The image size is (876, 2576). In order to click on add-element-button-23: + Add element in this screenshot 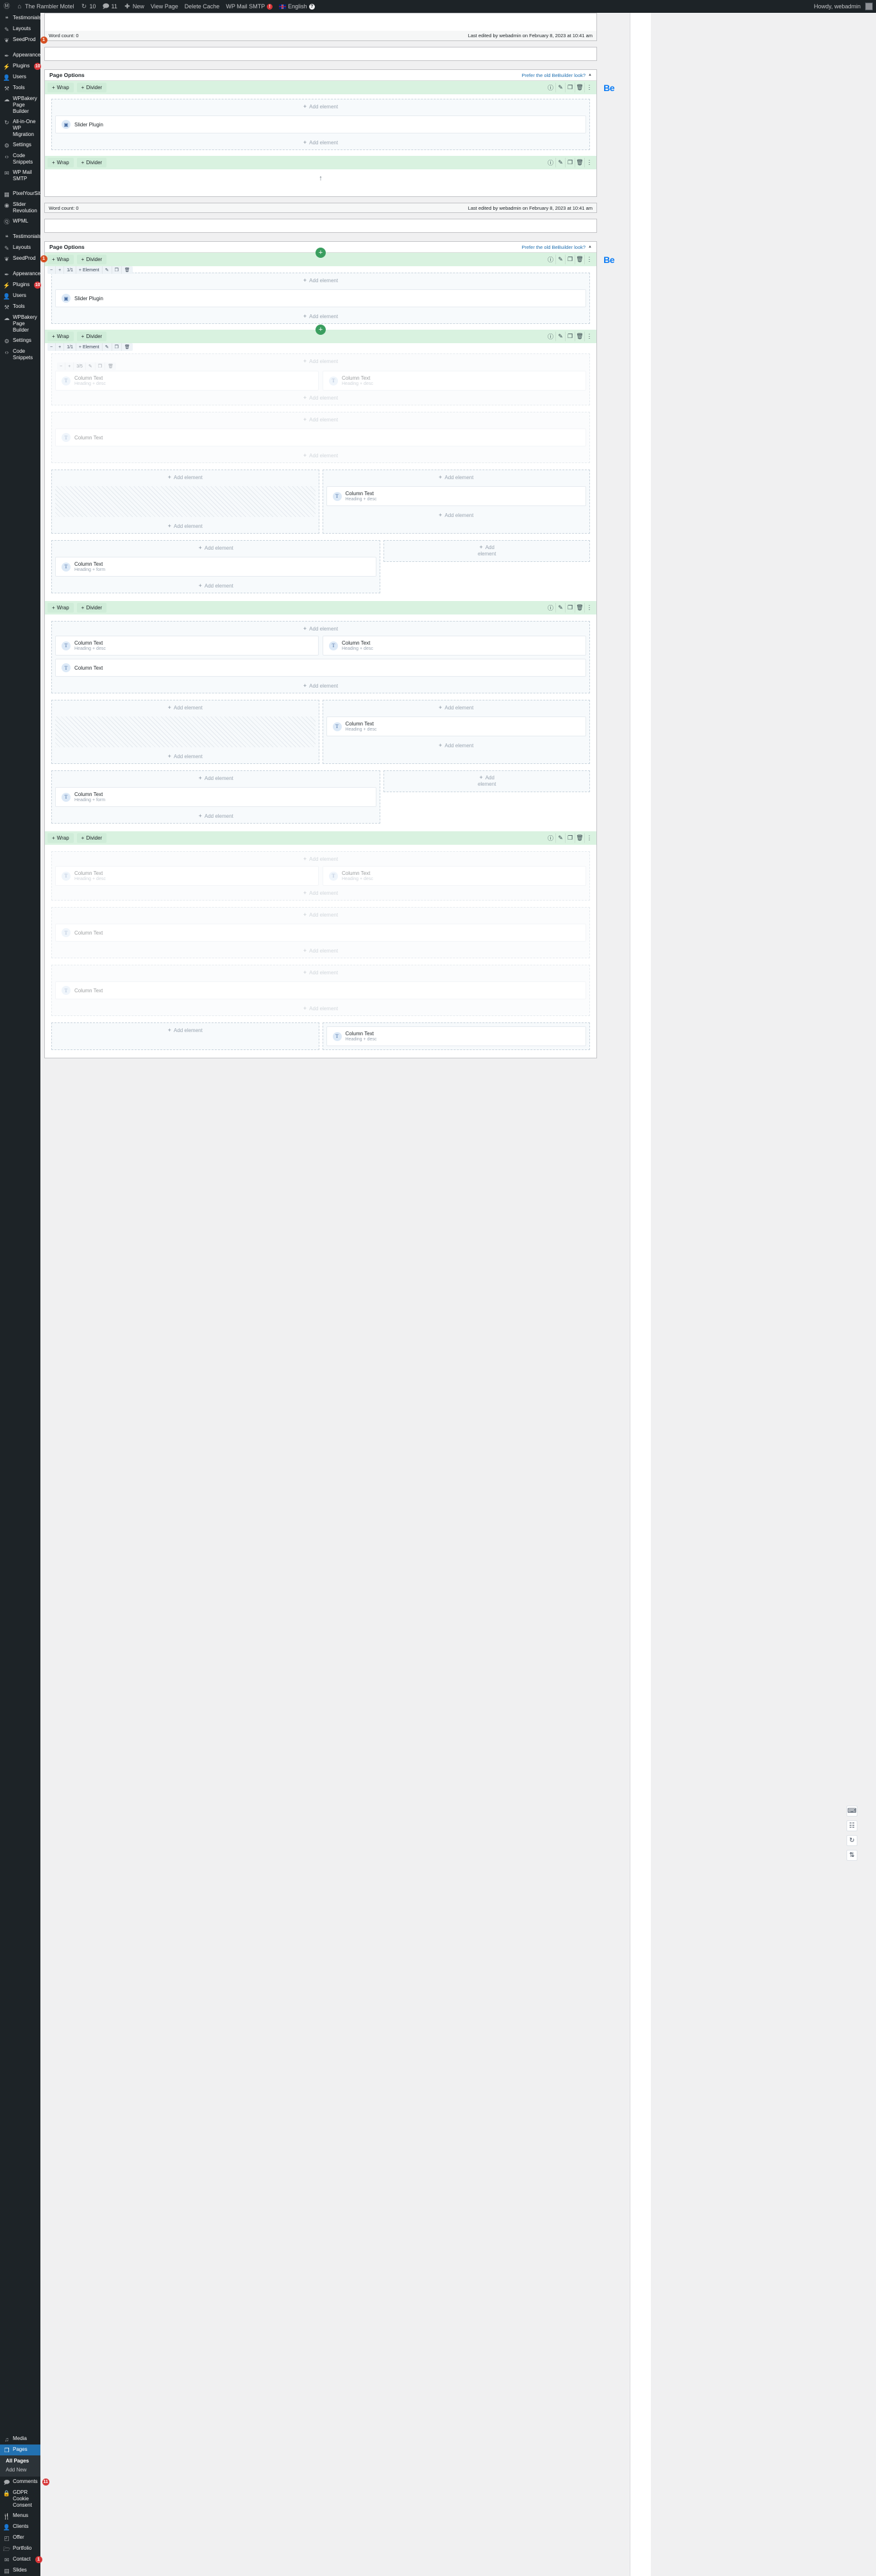, I will do `click(216, 816)`.